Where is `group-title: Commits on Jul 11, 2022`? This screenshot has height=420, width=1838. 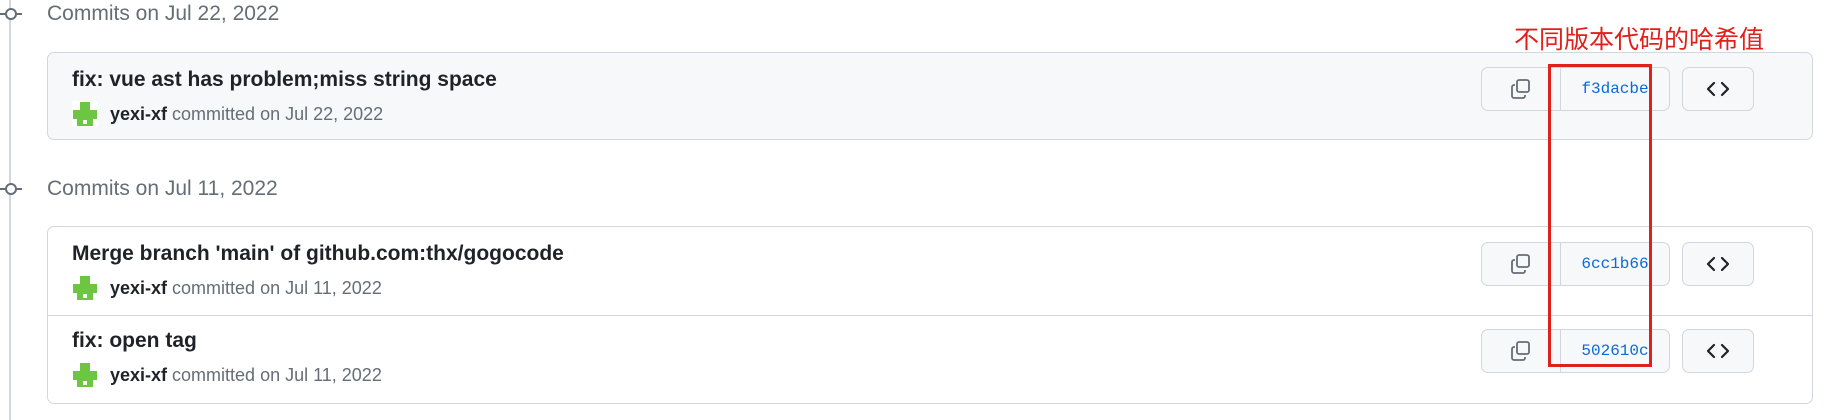 group-title: Commits on Jul 11, 2022 is located at coordinates (162, 188).